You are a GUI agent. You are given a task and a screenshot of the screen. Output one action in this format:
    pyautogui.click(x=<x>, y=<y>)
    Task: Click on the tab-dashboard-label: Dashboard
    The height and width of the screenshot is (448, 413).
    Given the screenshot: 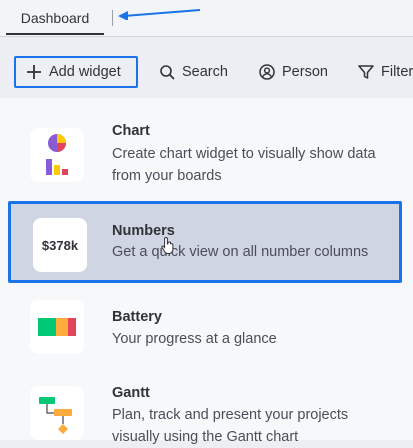 What is the action you would take?
    pyautogui.click(x=55, y=18)
    